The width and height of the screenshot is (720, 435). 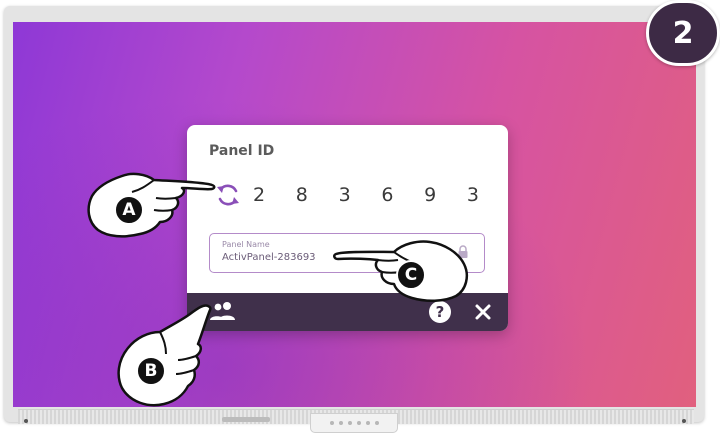 I want to click on panel-id-digit: 6, so click(x=387, y=195).